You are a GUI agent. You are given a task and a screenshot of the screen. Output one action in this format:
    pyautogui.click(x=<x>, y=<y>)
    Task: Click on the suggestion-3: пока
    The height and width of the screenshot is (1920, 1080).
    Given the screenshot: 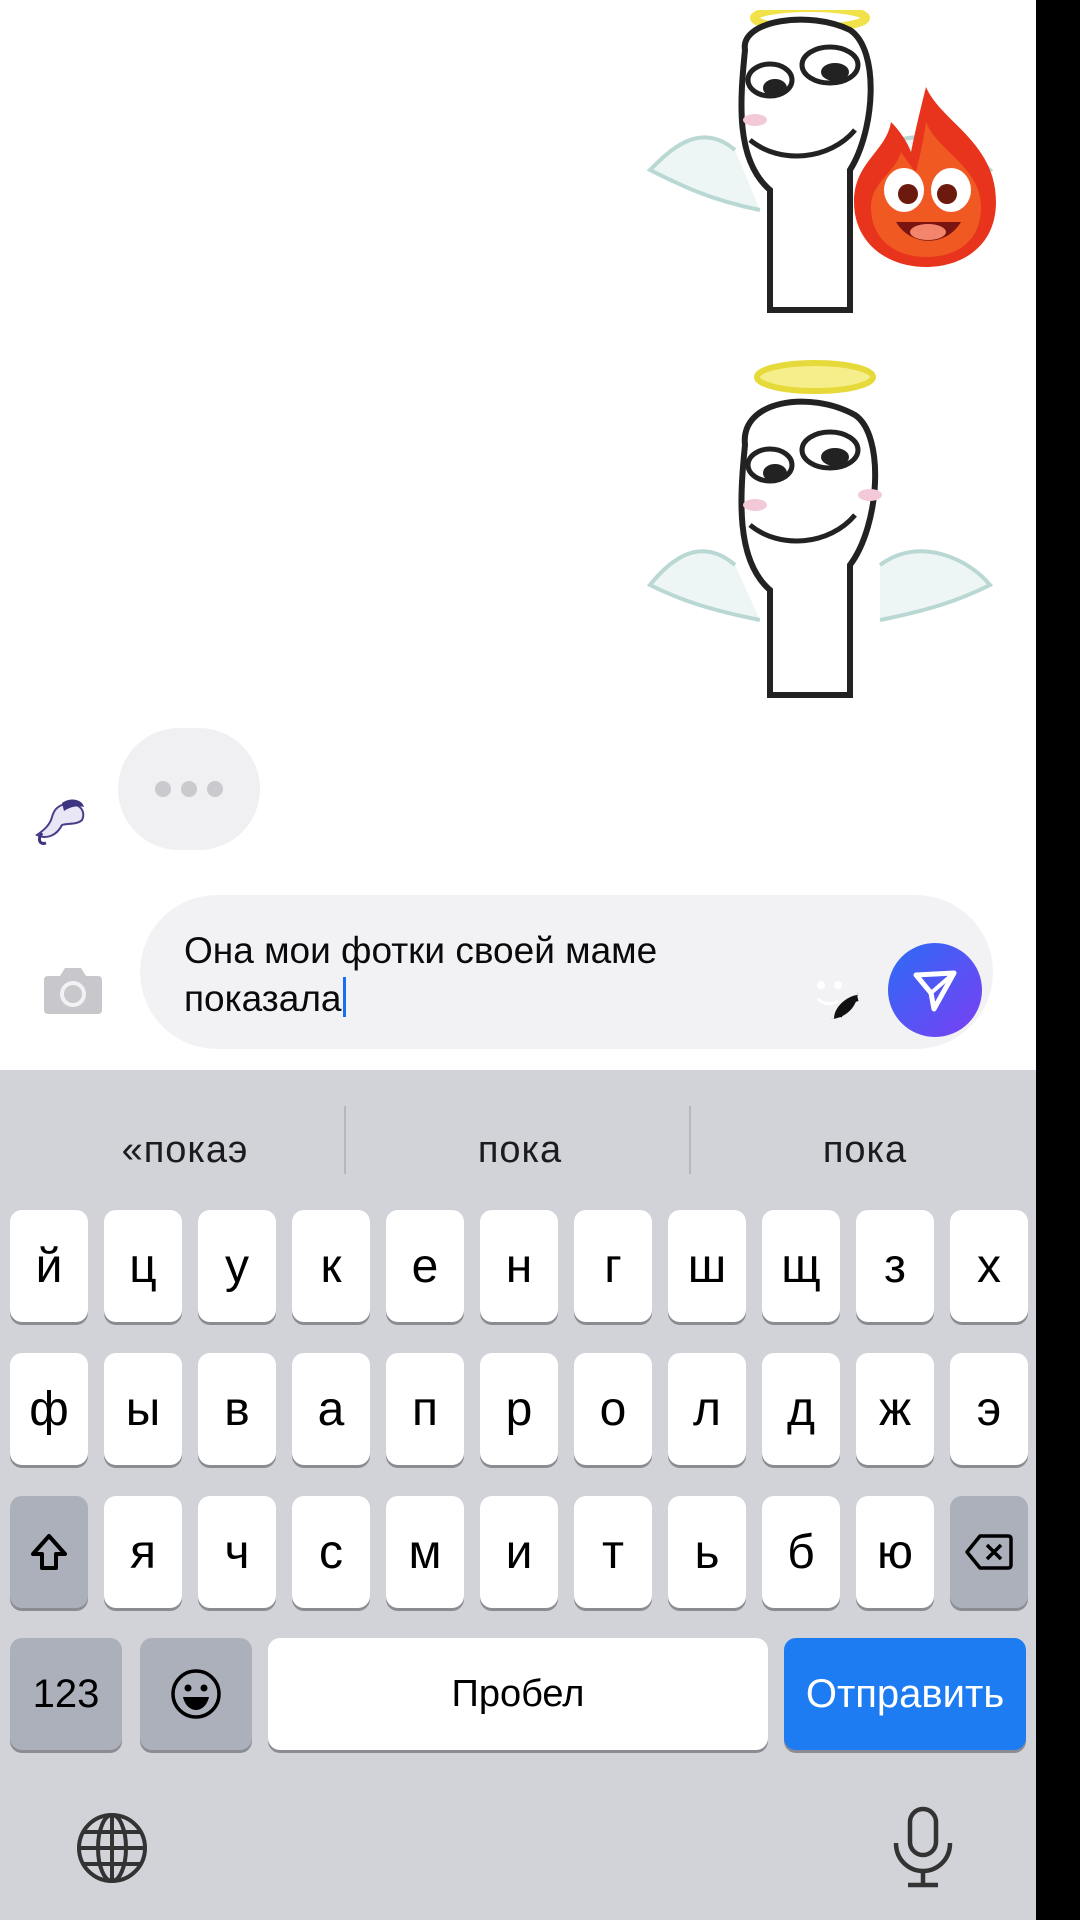 What is the action you would take?
    pyautogui.click(x=865, y=1150)
    